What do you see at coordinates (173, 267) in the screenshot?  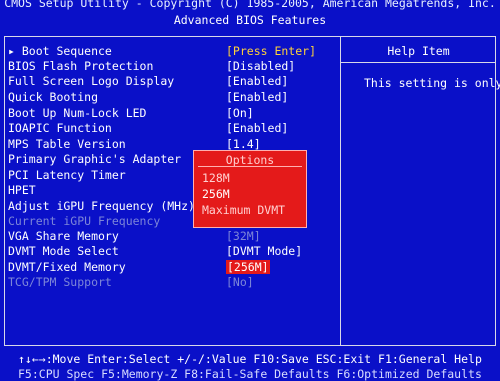 I see `menu-item-dvmt-fixed-memory: DVMT/Fixed Memory [256M]` at bounding box center [173, 267].